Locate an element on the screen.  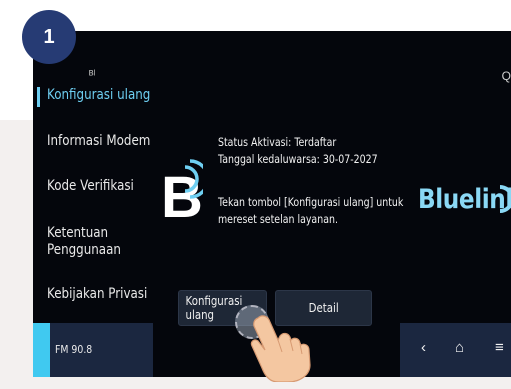
home-icon: ⌂ is located at coordinates (459, 347).